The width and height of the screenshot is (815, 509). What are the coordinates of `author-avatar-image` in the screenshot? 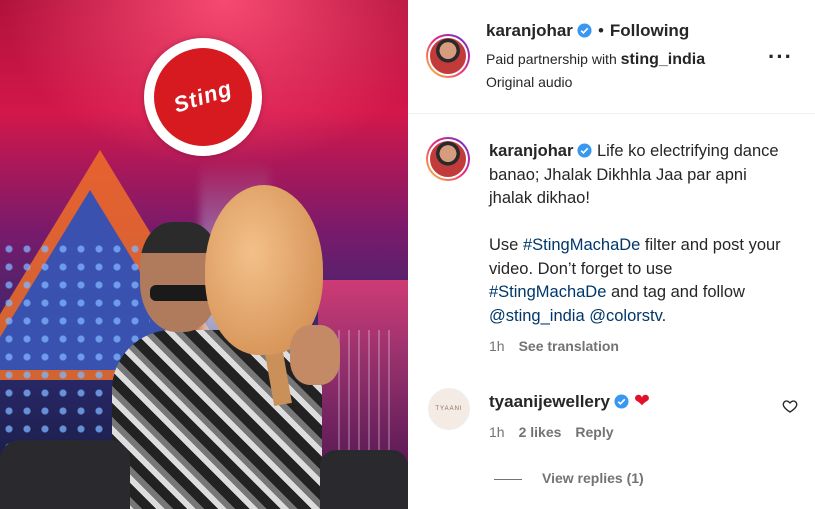 It's located at (448, 56).